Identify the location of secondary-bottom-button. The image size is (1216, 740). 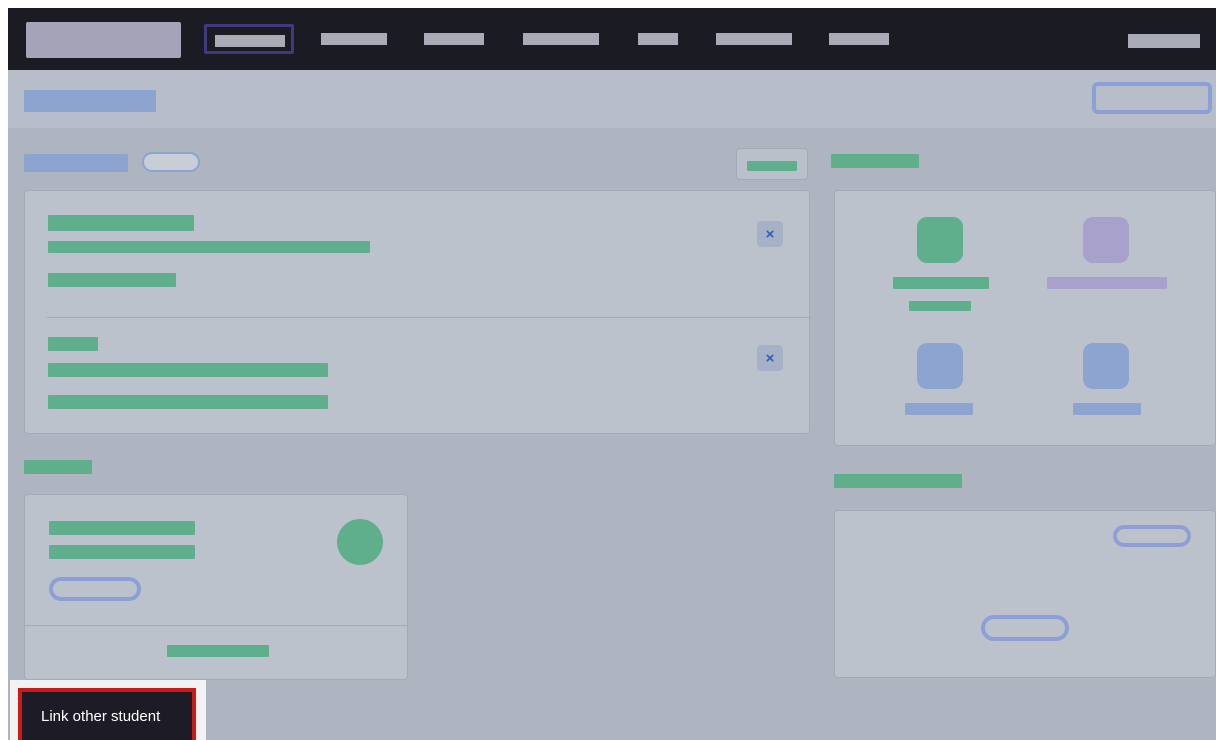
(1025, 628).